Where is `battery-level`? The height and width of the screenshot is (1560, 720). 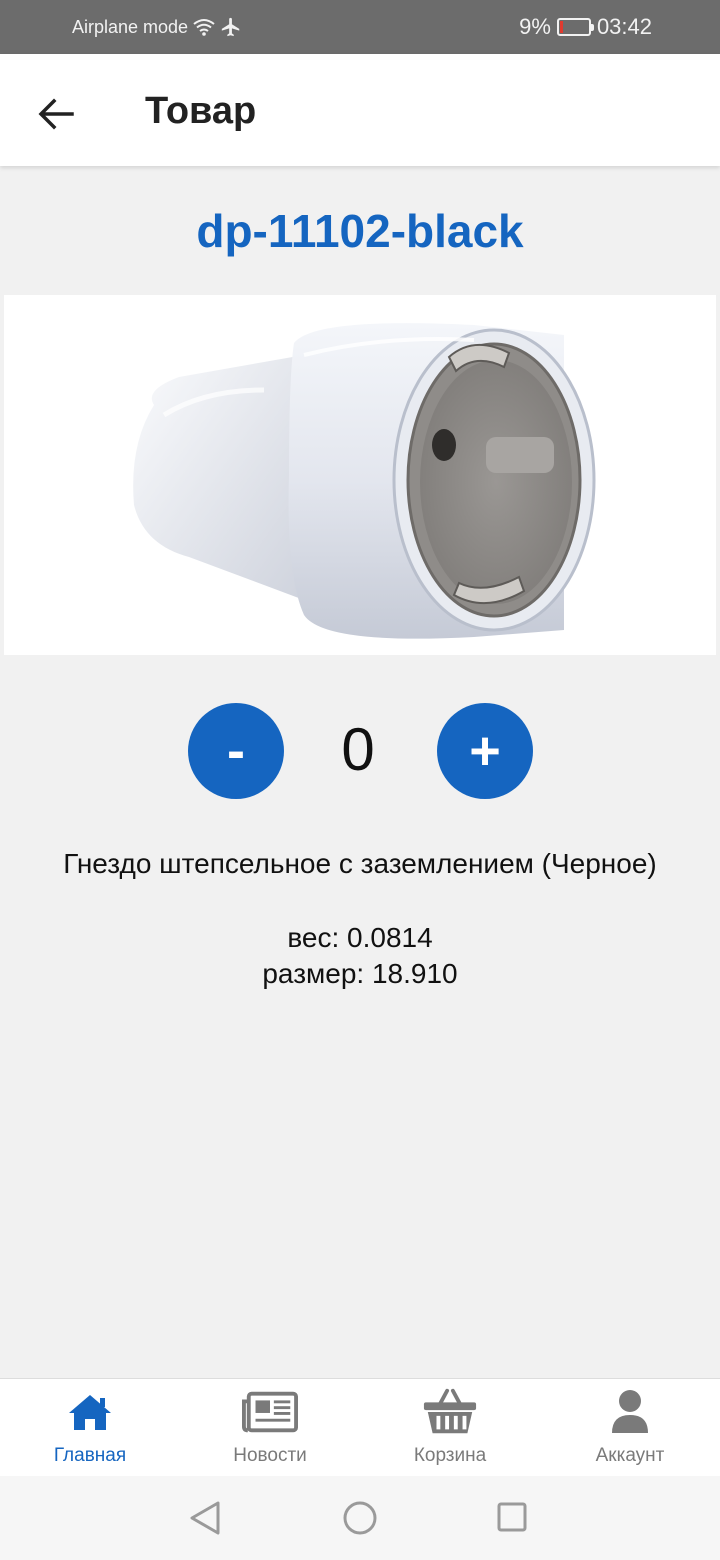
battery-level is located at coordinates (561, 27).